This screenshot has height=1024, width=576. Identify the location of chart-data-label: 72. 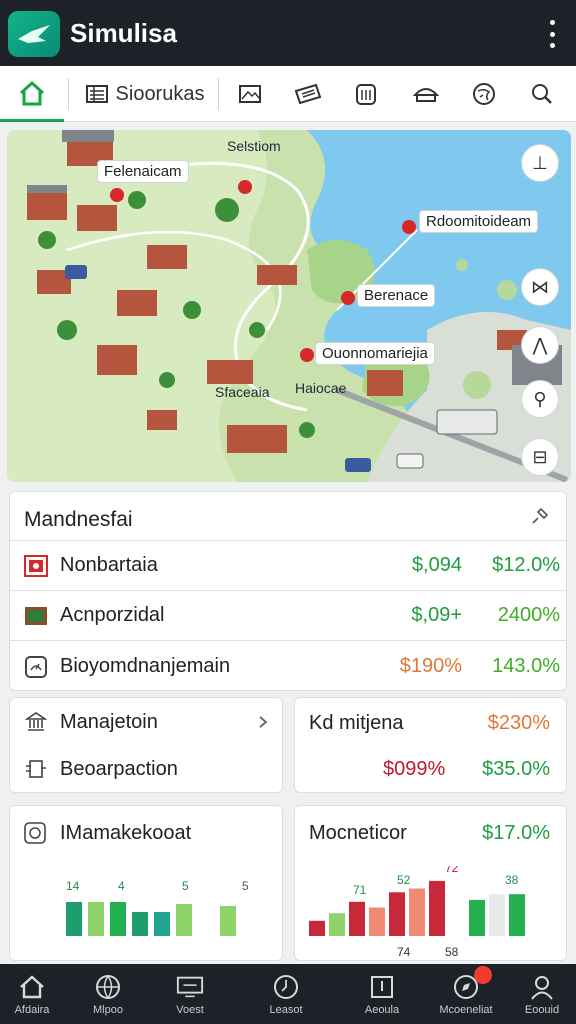
(452, 870).